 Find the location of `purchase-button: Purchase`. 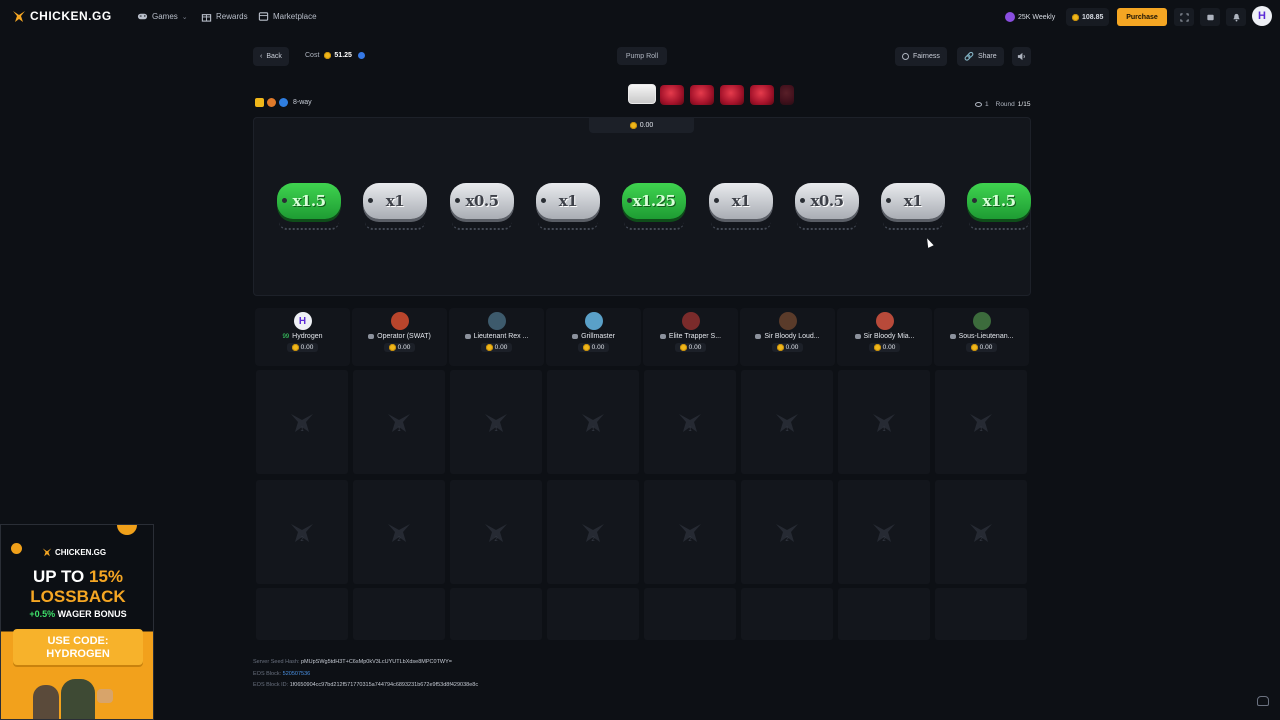

purchase-button: Purchase is located at coordinates (1142, 17).